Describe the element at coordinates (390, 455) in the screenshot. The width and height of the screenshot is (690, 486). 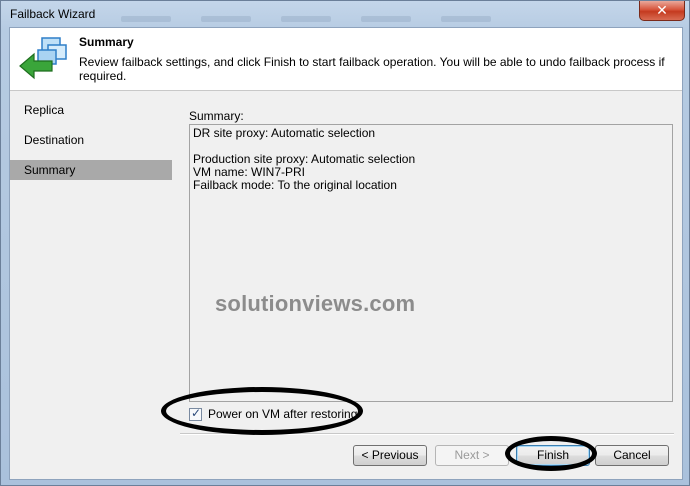
I see `previous-button: < Previous` at that location.